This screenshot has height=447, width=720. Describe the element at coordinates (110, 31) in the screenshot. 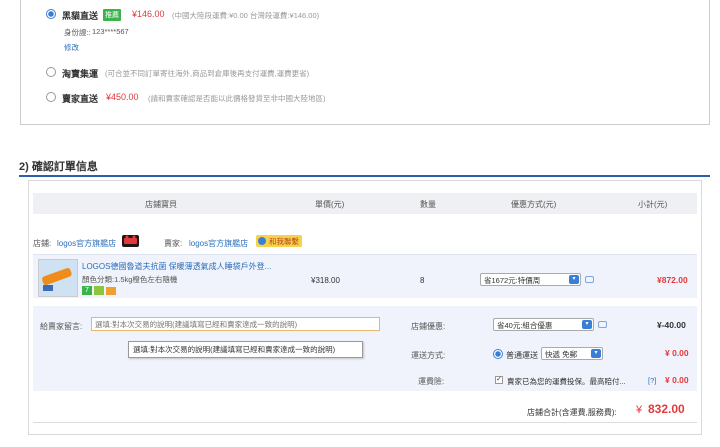

I see `id-value: 123****567` at that location.